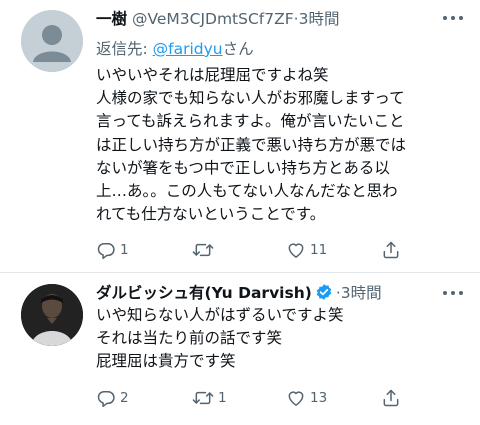 This screenshot has width=480, height=425. What do you see at coordinates (188, 49) in the screenshot?
I see `replying-to-handle: @faridyu` at bounding box center [188, 49].